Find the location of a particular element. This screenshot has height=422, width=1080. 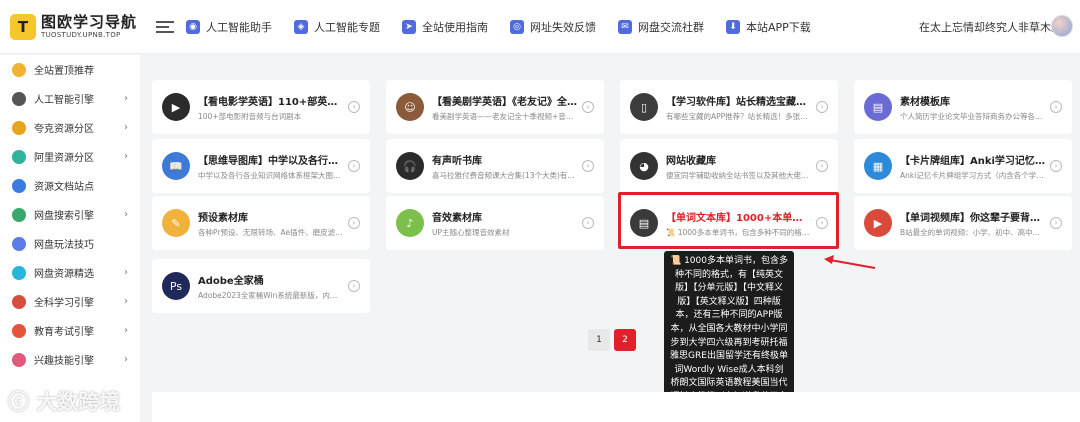

pagination: 12 is located at coordinates (614, 340).